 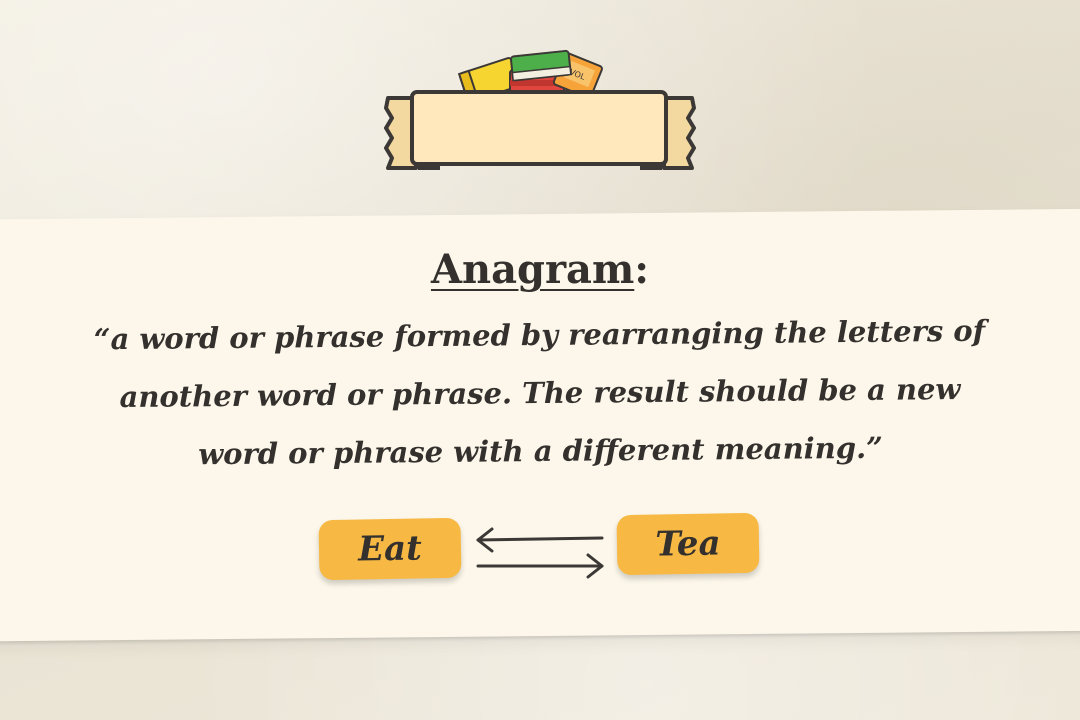 I want to click on example-word-eat: Eat, so click(x=390, y=549).